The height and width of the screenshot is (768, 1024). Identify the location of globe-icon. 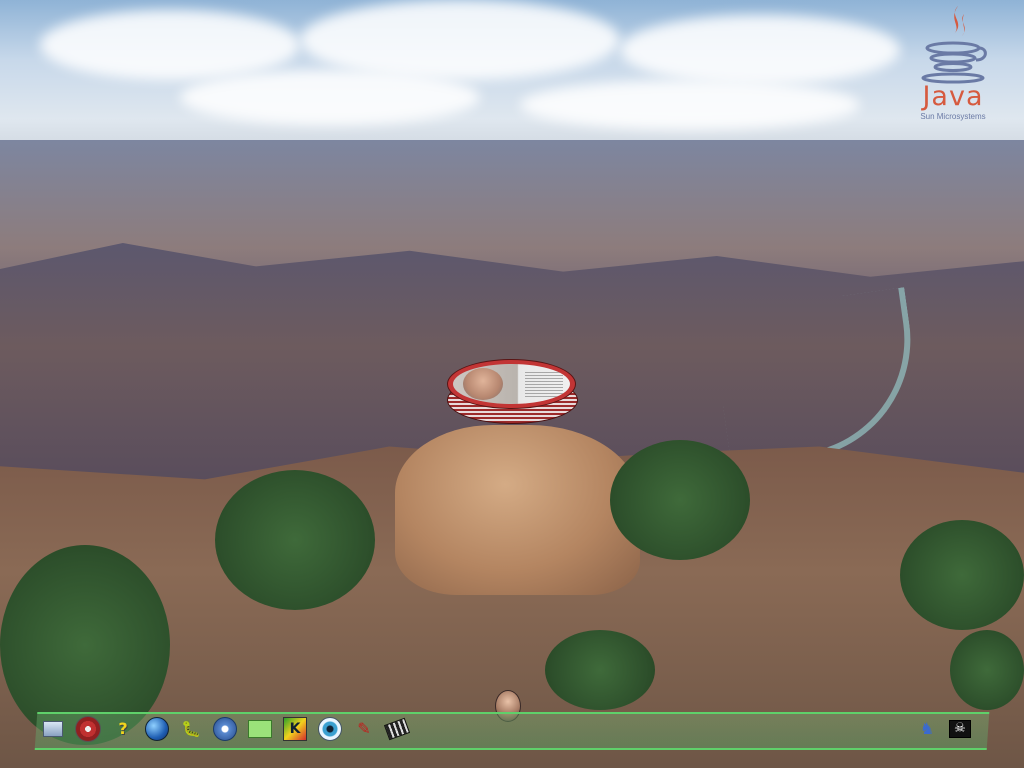
(157, 729).